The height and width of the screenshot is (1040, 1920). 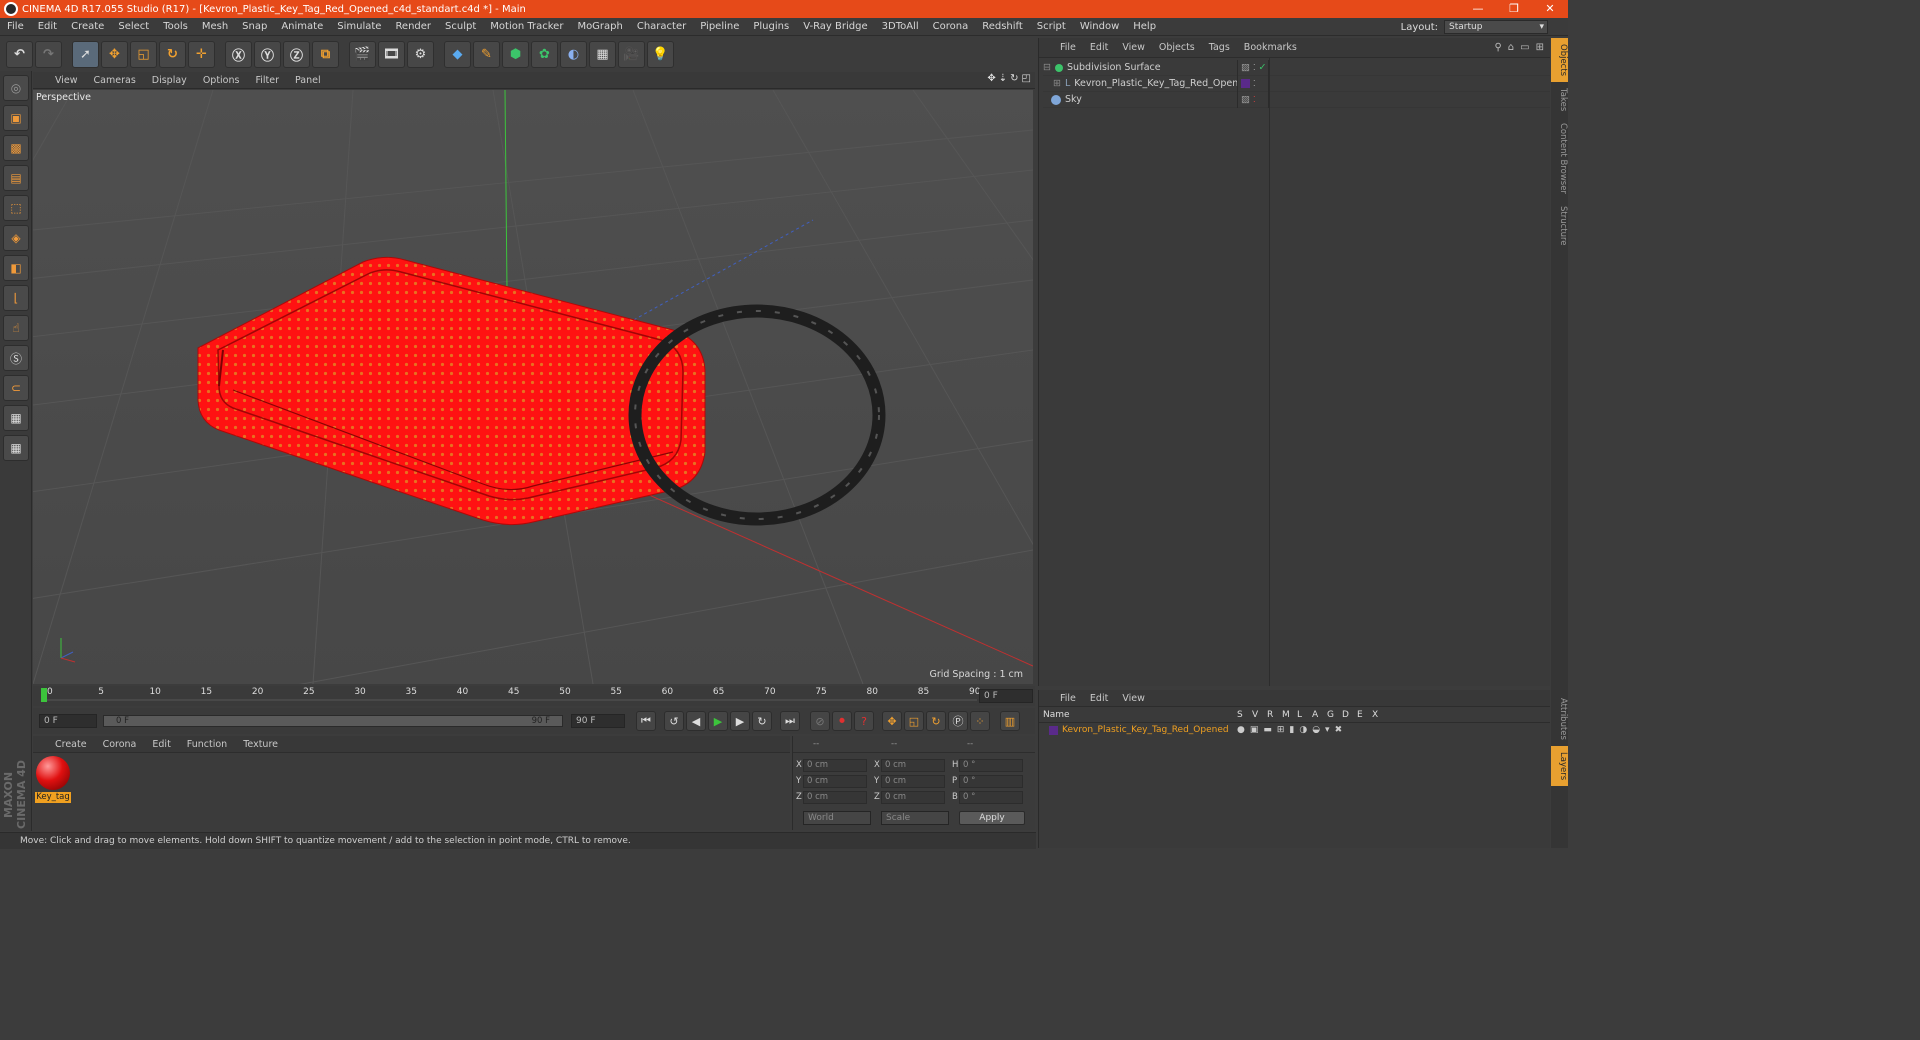 I want to click on menu-animate: Animate, so click(x=302, y=26).